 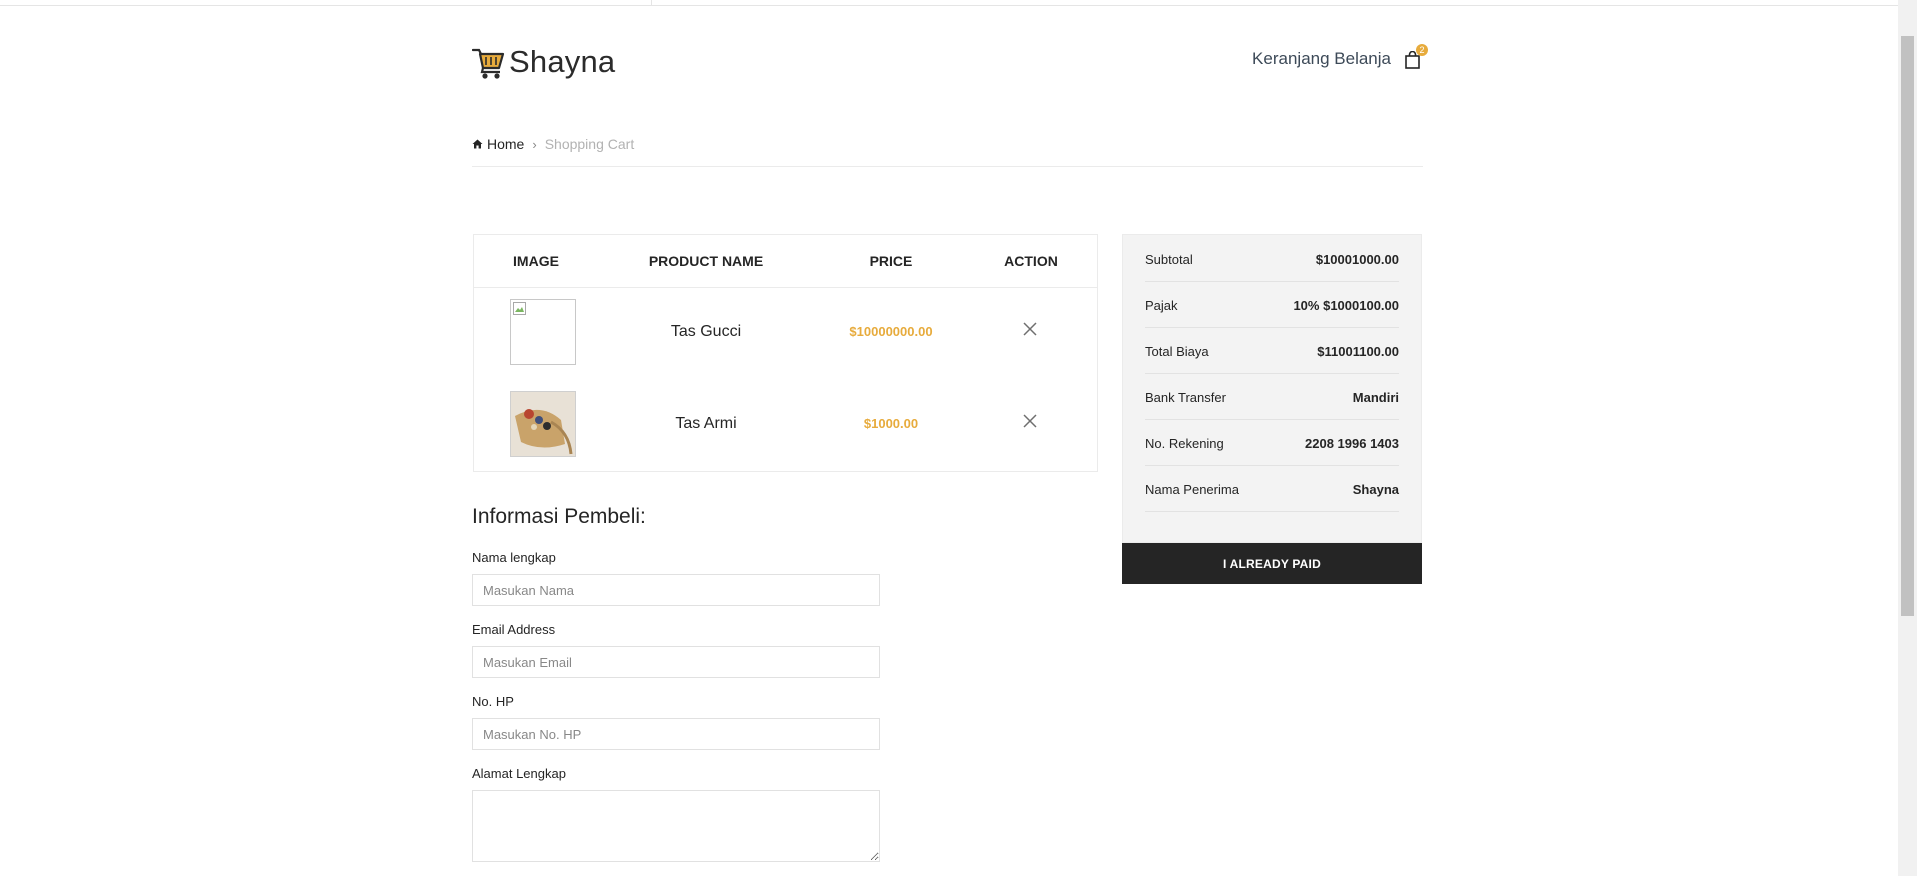 What do you see at coordinates (1375, 397) in the screenshot?
I see `summary-value: Mandiri` at bounding box center [1375, 397].